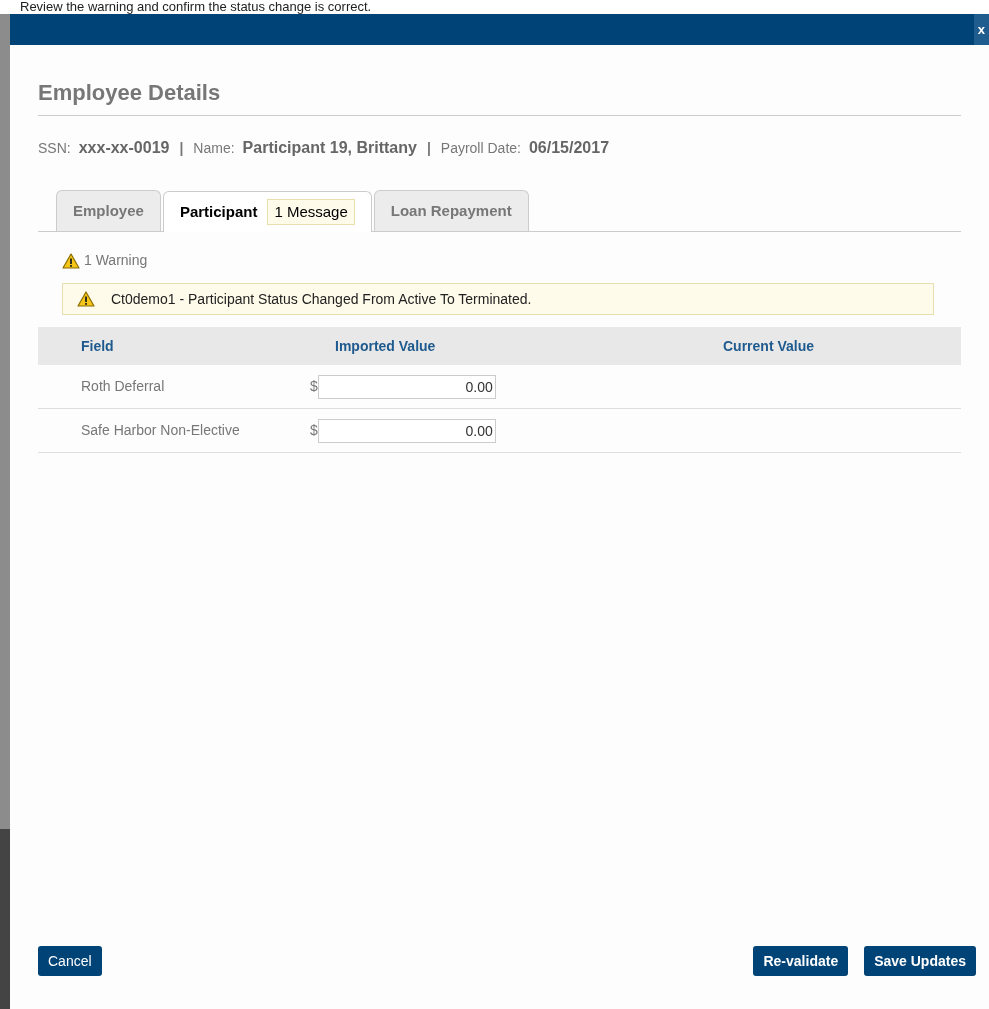 The height and width of the screenshot is (1009, 989). I want to click on info-value: 06/15/2017, so click(569, 148).